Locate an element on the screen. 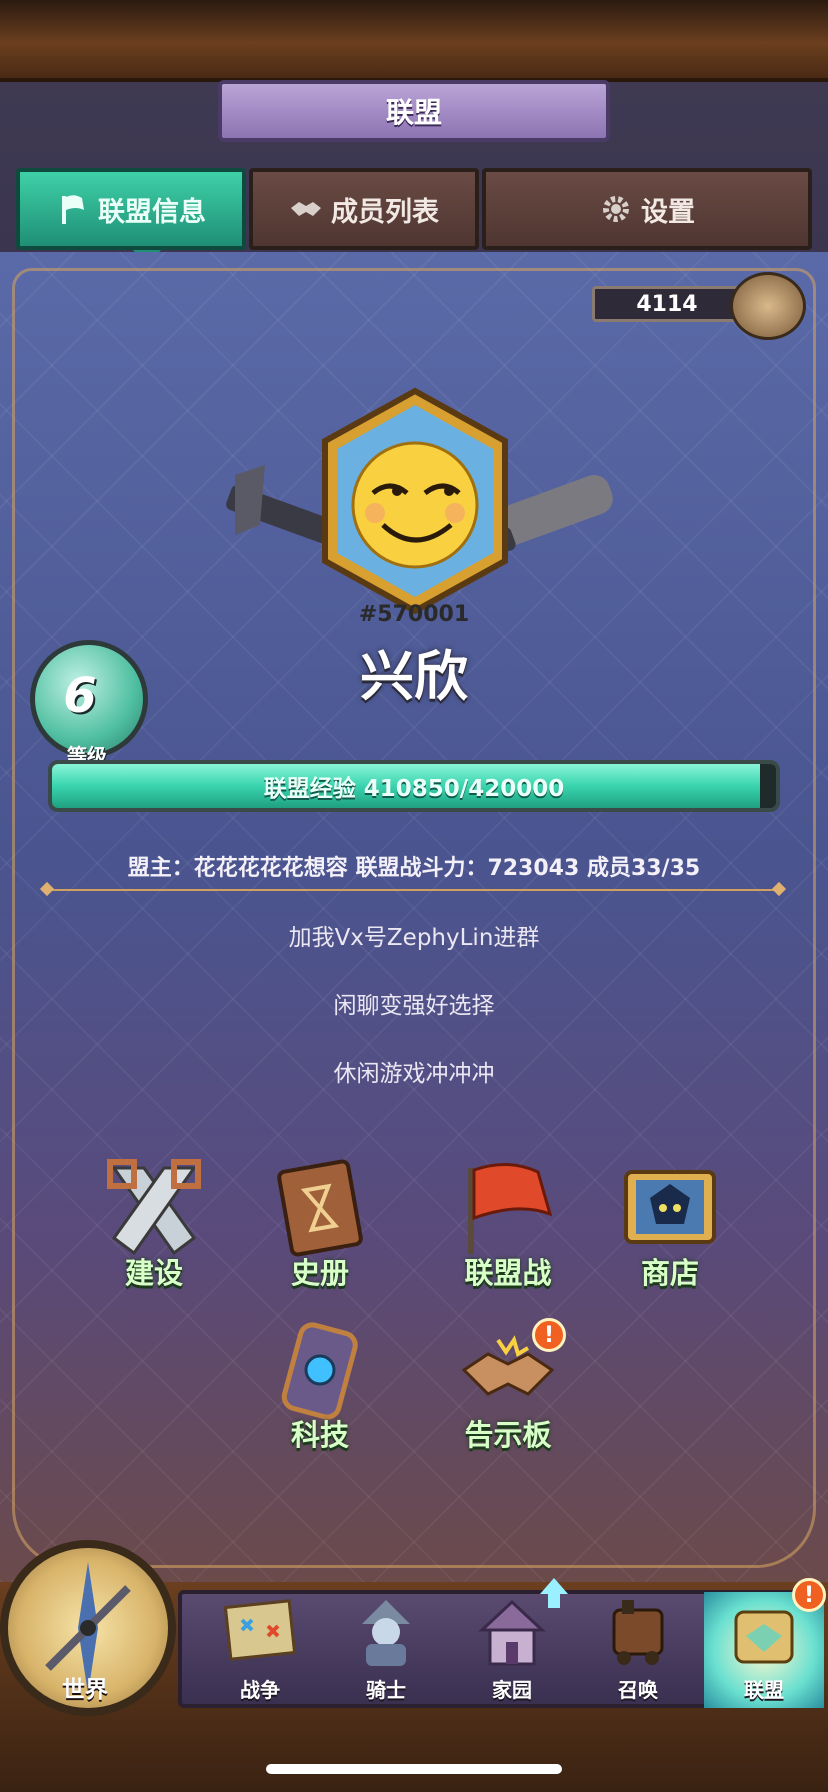 This screenshot has height=1792, width=828. book-icon is located at coordinates (320, 1208).